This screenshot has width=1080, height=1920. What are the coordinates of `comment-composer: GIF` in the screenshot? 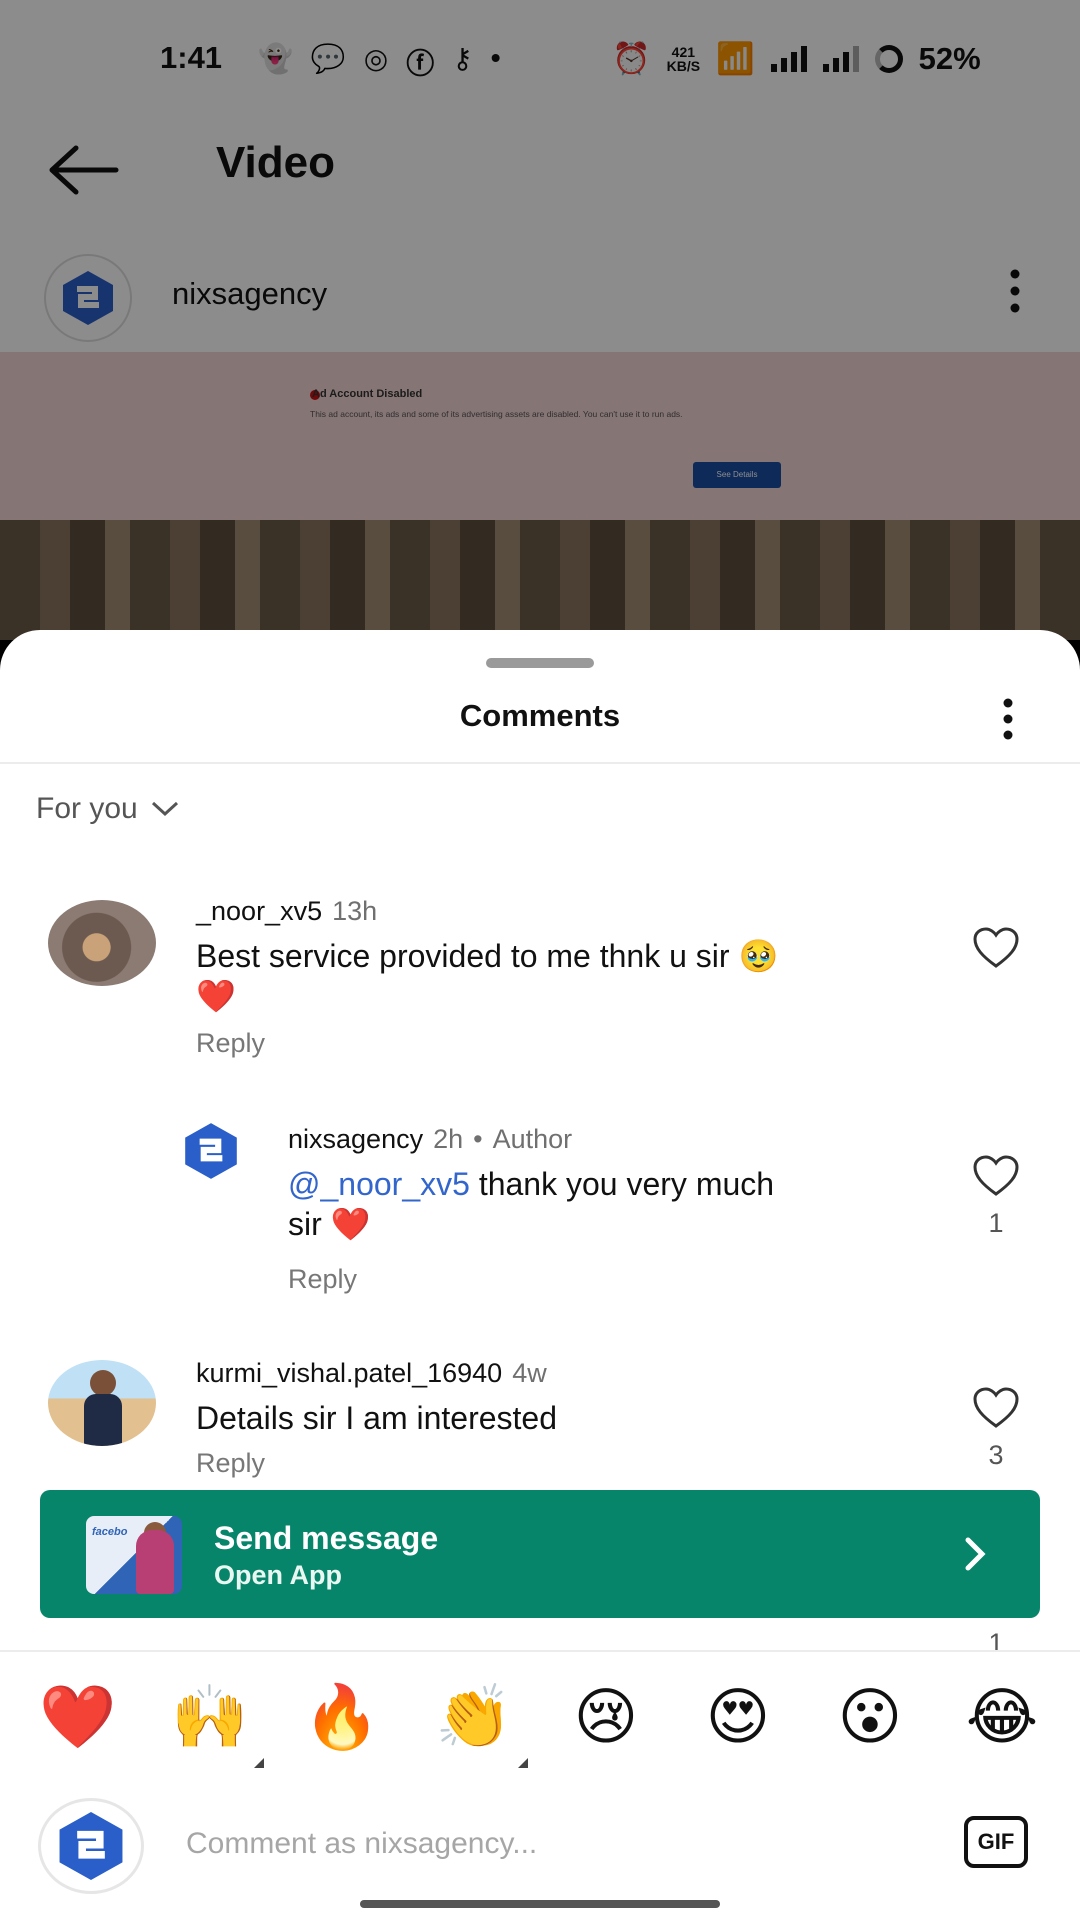 It's located at (540, 1845).